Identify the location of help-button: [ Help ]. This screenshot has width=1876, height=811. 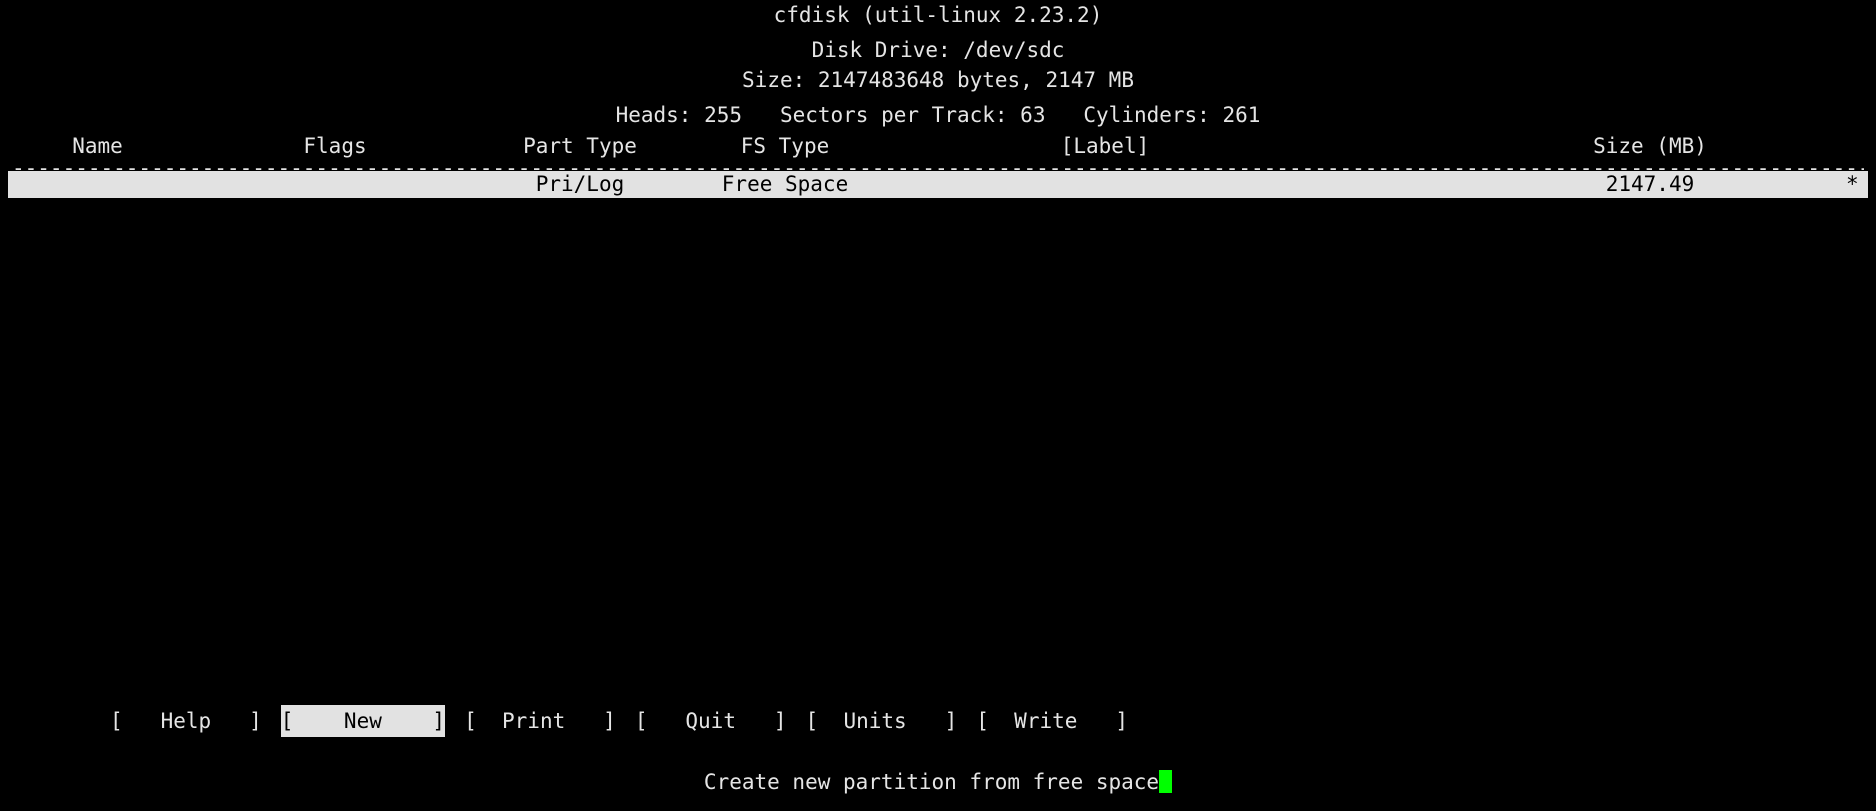
(186, 721).